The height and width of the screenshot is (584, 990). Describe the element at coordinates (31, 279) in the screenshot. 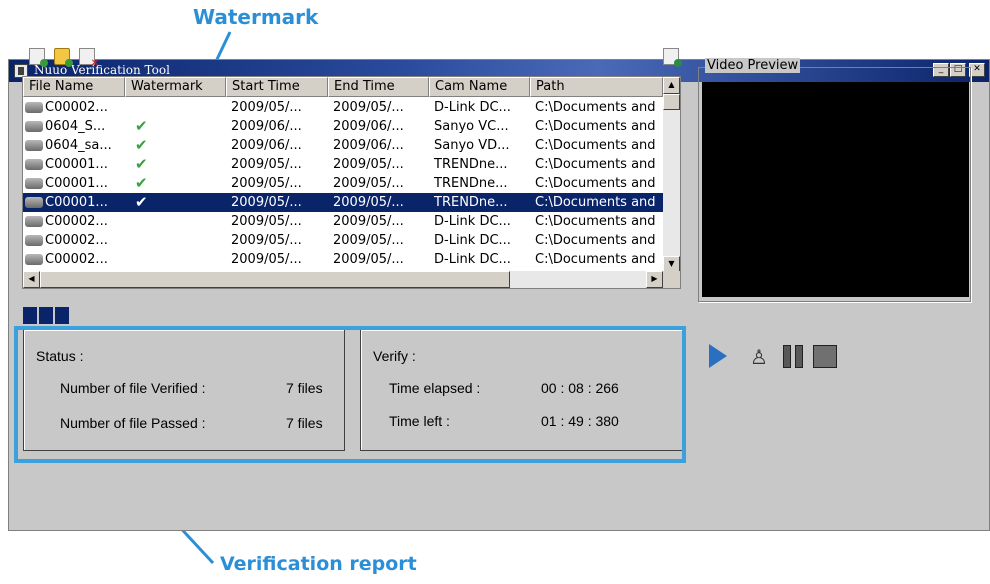

I see `scroll-left-button: ◀` at that location.